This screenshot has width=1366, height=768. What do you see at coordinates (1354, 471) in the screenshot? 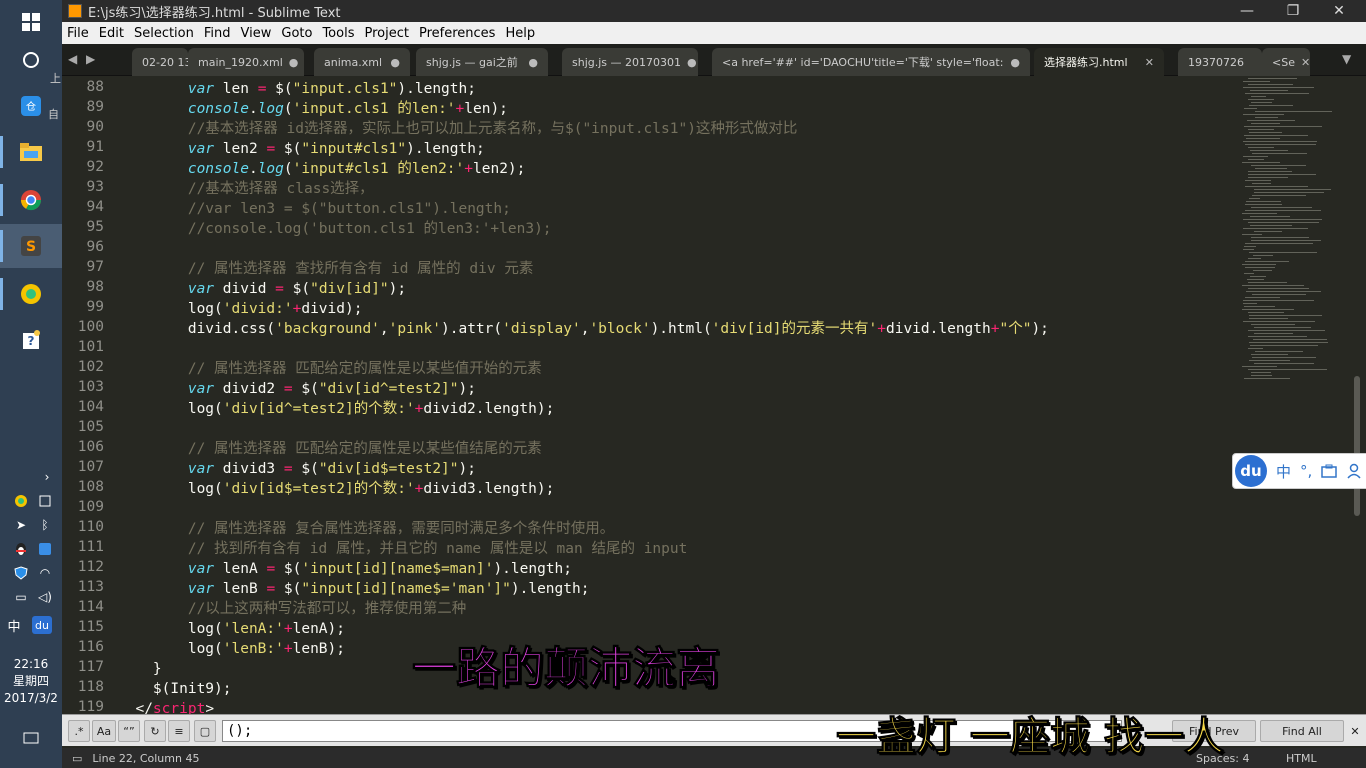
I see `user-icon` at bounding box center [1354, 471].